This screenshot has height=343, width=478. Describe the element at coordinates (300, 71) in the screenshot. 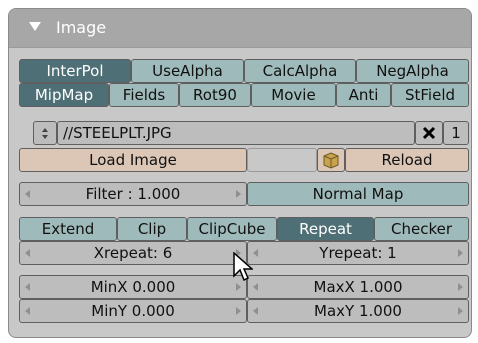

I see `calcalpha-toggle: CalcAlpha` at that location.